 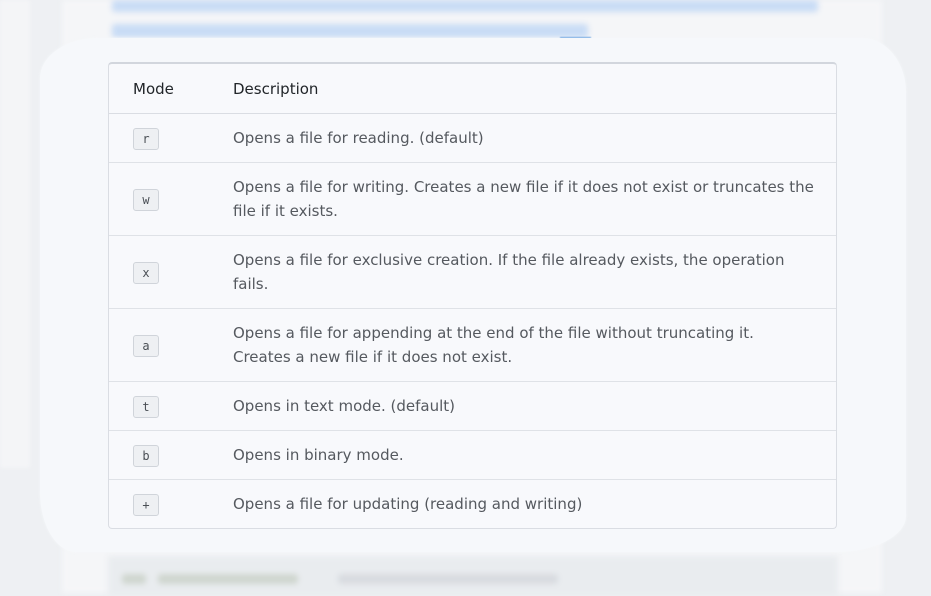 I want to click on mode-code: t, so click(x=146, y=407).